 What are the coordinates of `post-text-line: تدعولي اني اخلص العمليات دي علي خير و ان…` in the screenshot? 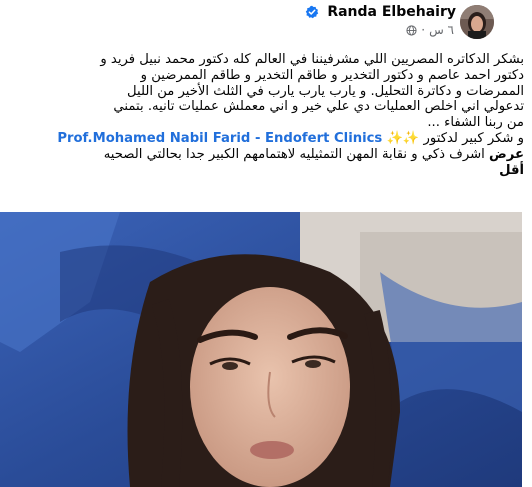 It's located at (318, 107).